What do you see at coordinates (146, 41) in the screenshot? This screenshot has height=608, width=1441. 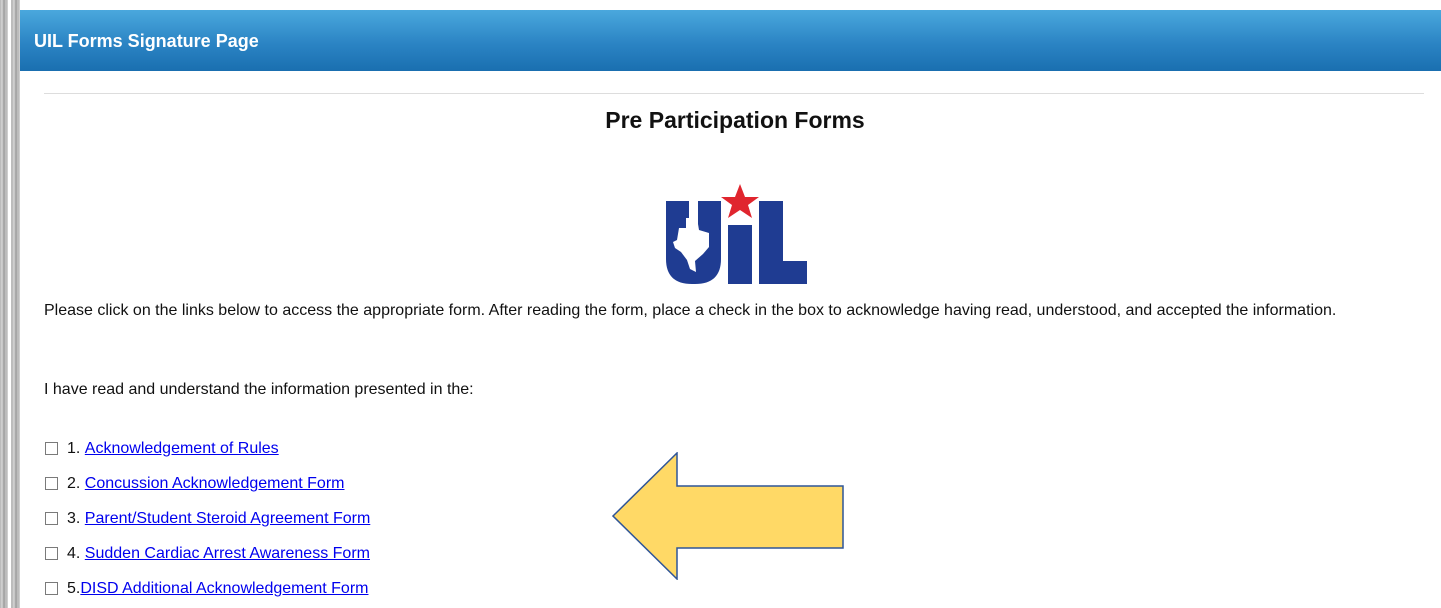 I see `header-title: UIL Forms Signature Page` at bounding box center [146, 41].